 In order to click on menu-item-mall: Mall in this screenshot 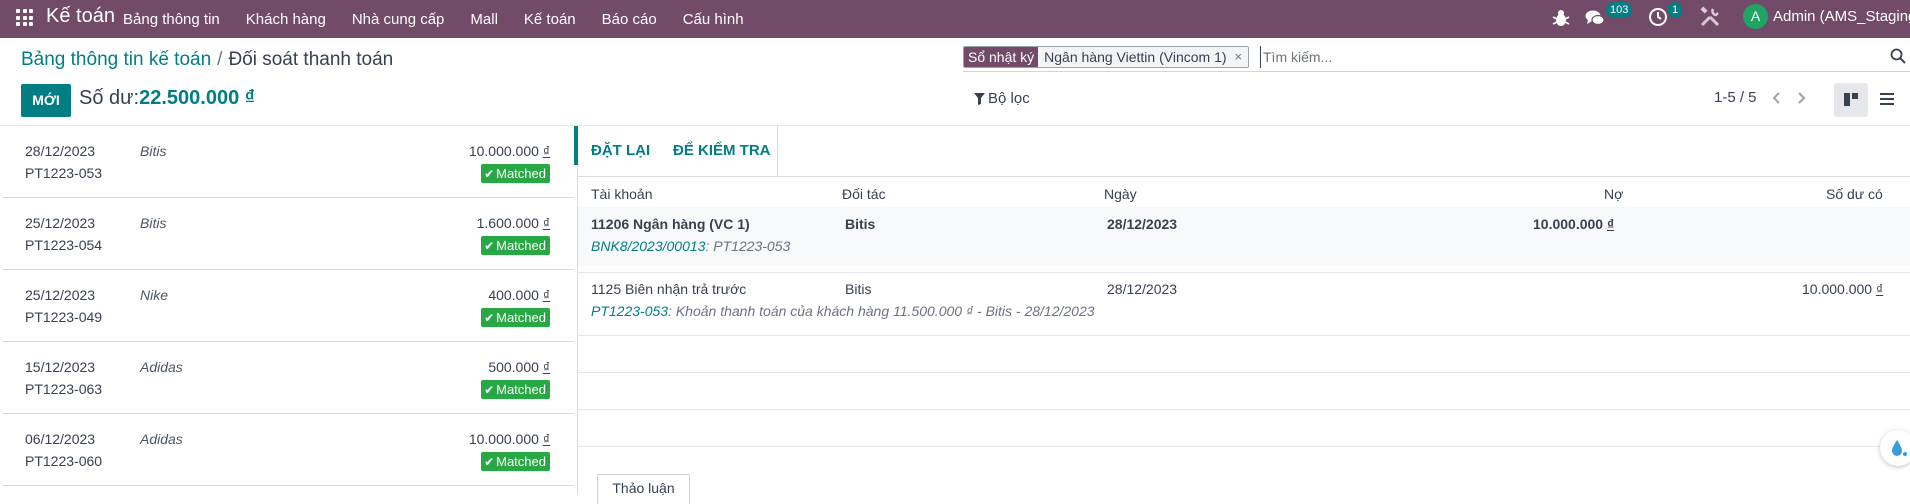, I will do `click(484, 19)`.